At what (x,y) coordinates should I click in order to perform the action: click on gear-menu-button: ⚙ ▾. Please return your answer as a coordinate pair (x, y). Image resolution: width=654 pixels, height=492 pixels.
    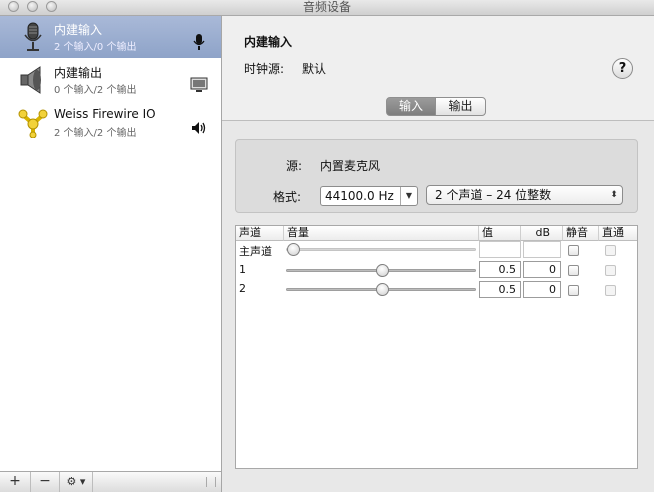
    Looking at the image, I should click on (76, 482).